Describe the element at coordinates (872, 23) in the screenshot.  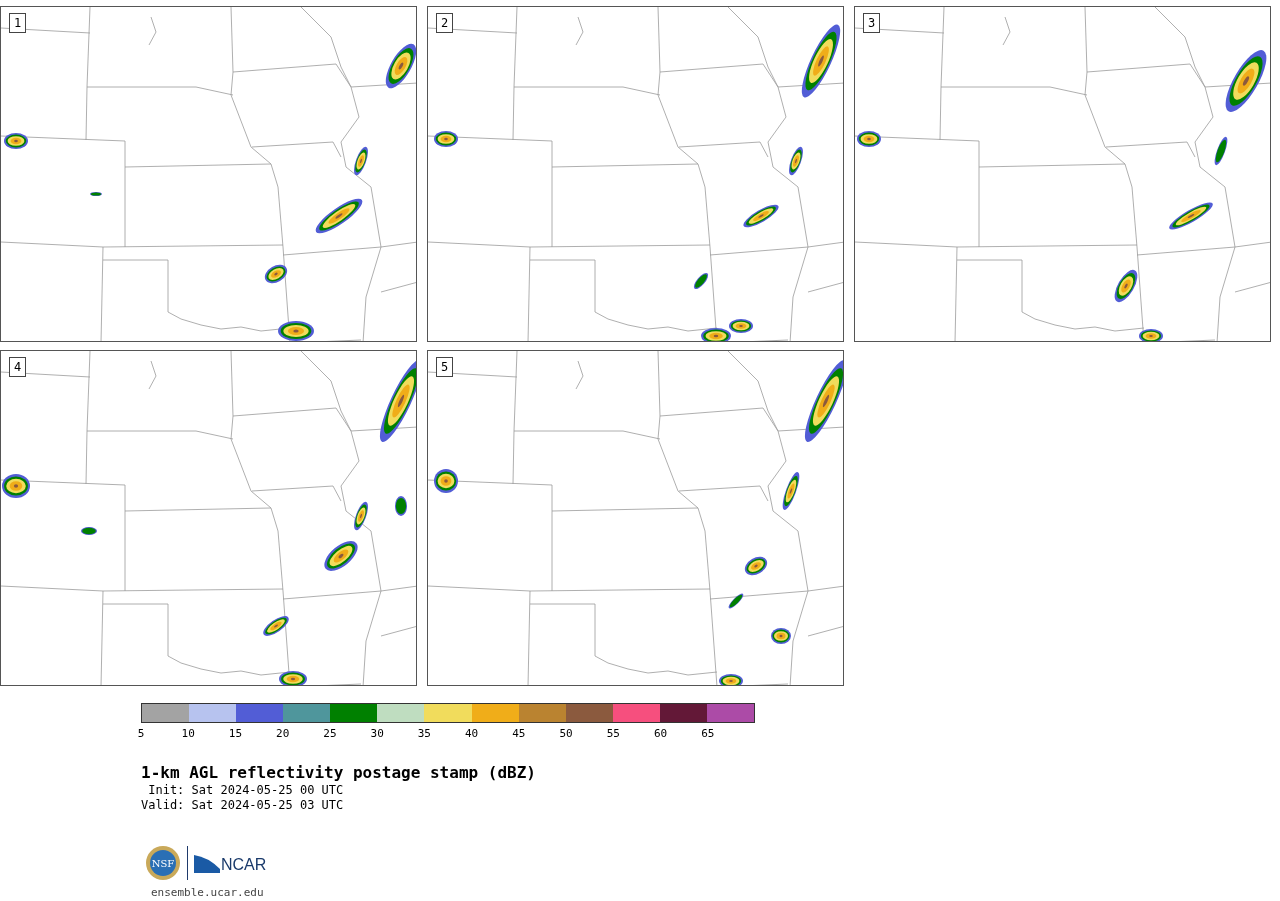
I see `panel-number: 3` at that location.